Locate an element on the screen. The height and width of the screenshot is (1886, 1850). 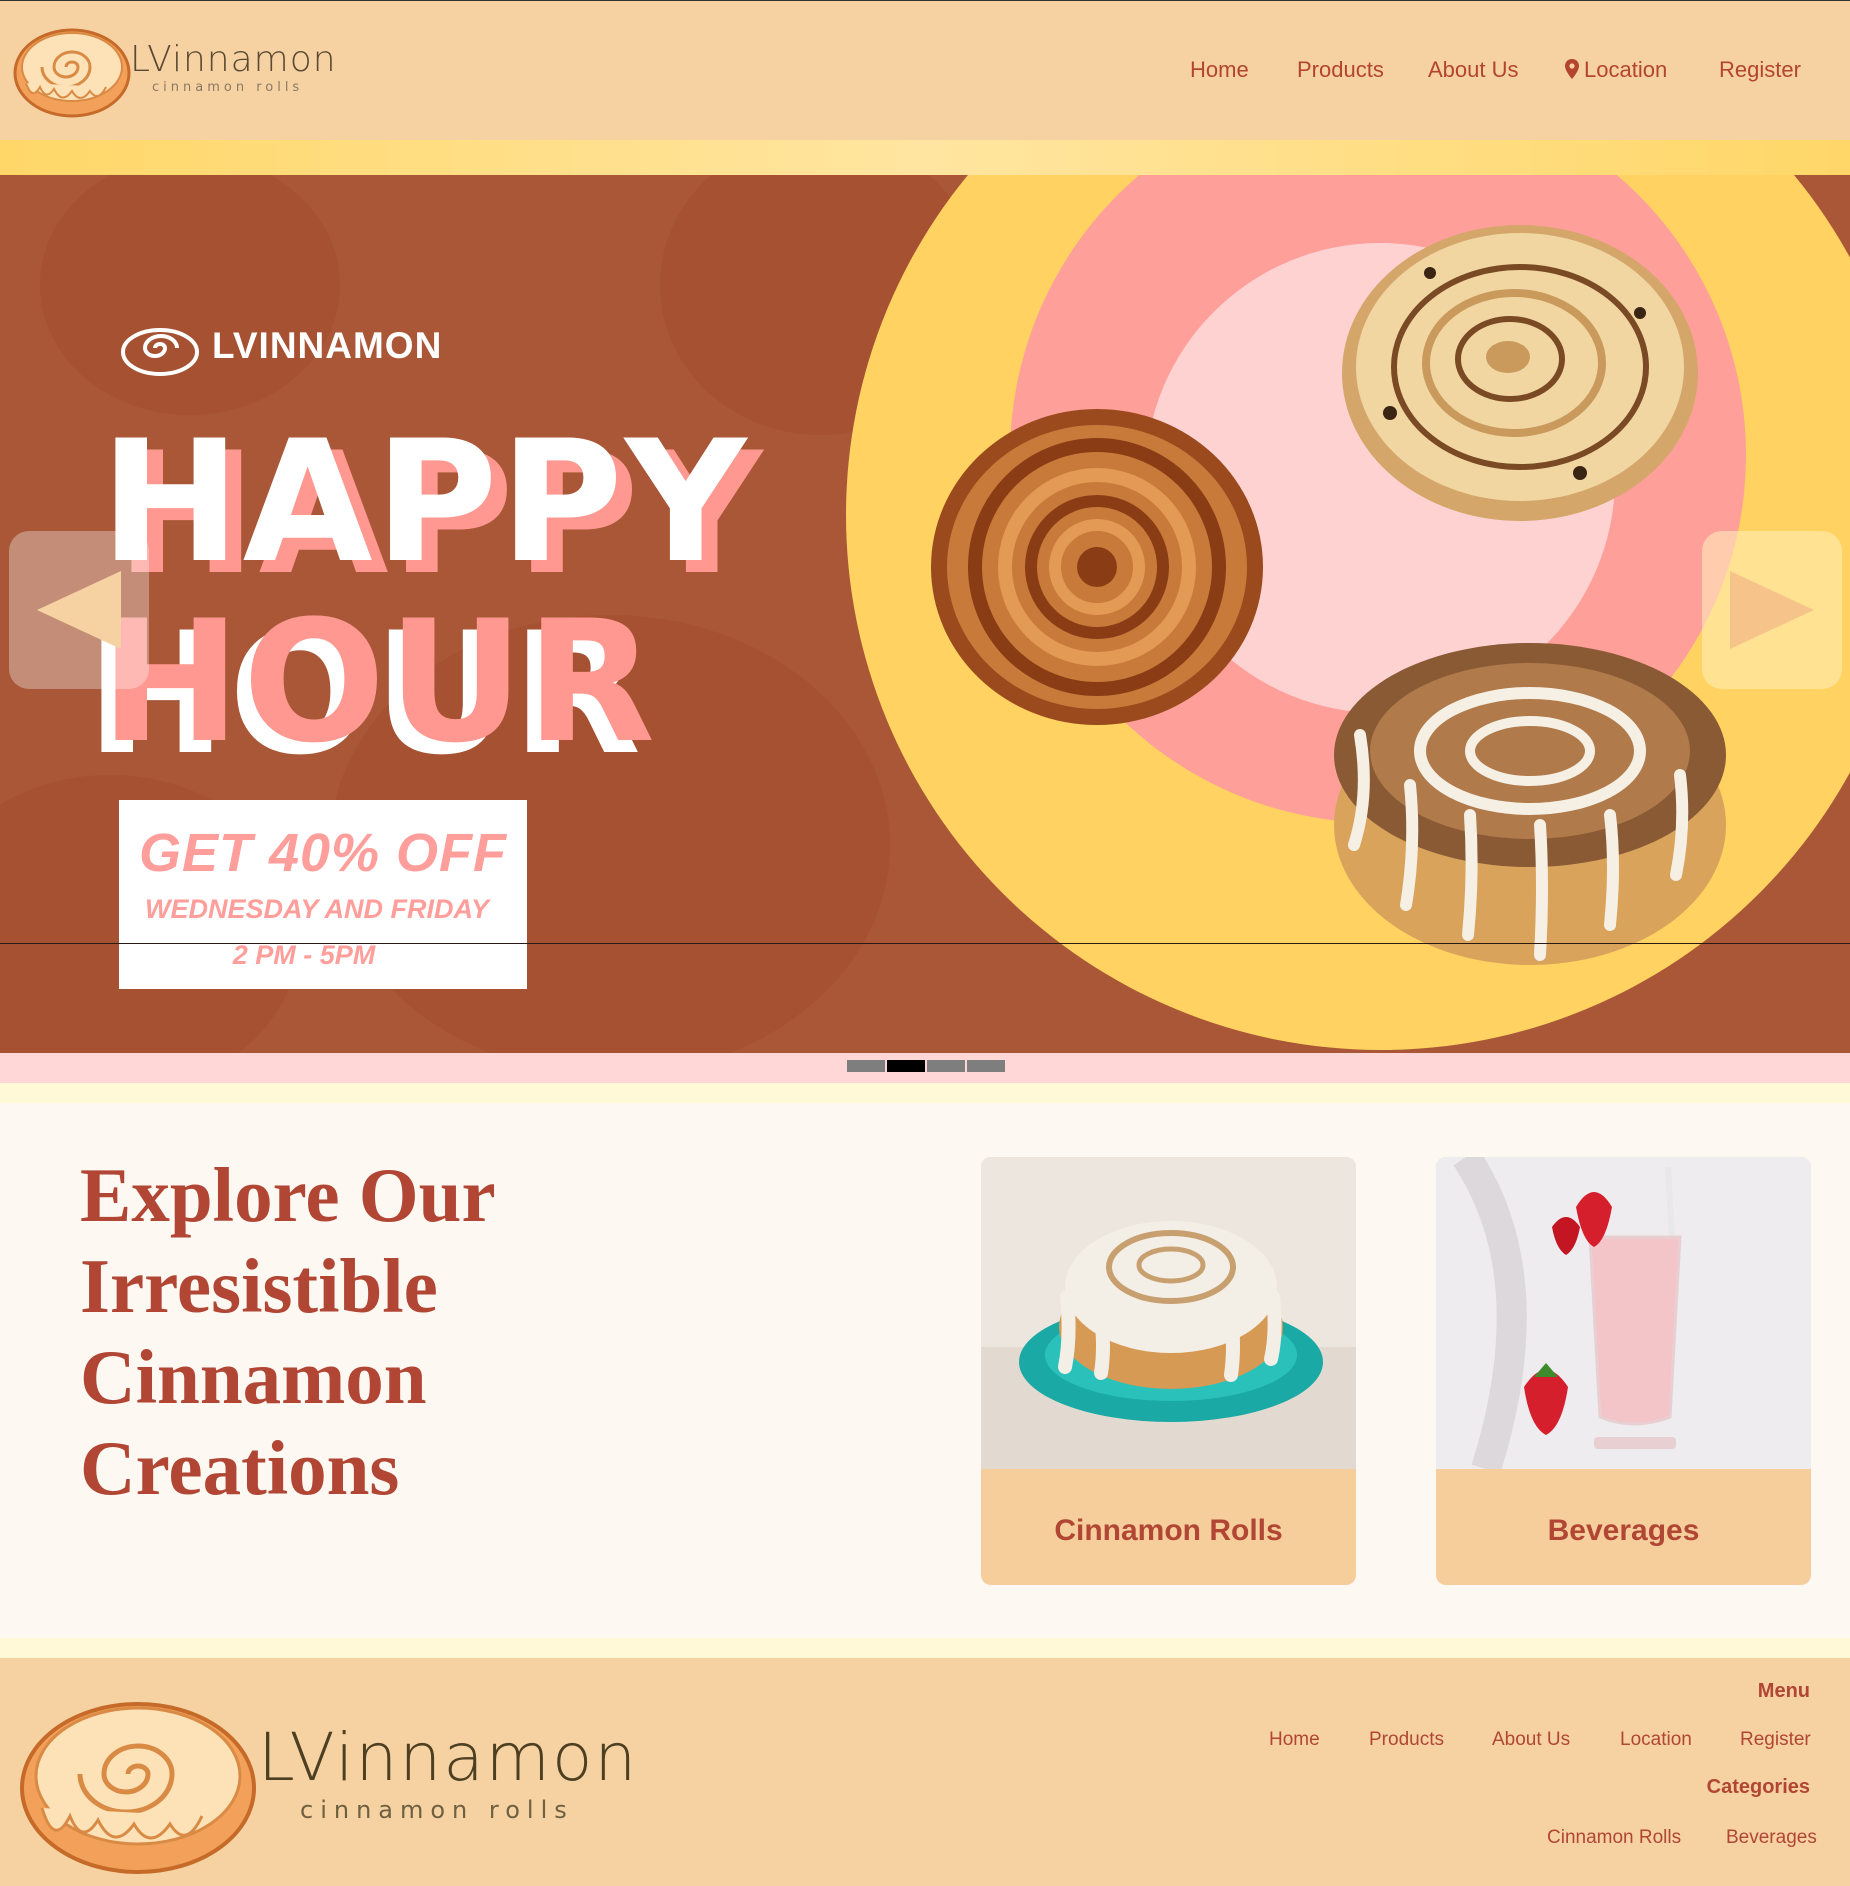
category-card-beverages: Beverages is located at coordinates (1623, 1371).